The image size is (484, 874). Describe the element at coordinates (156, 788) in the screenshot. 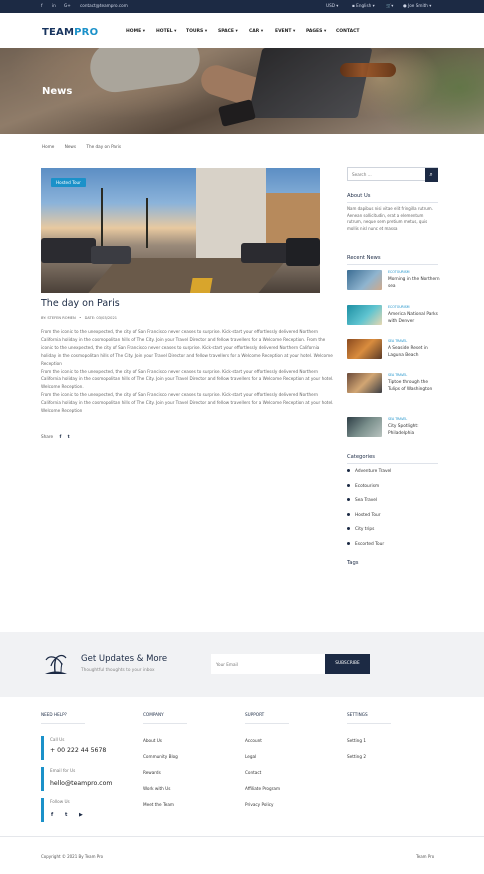

I see `footer-link: Work with Us` at that location.